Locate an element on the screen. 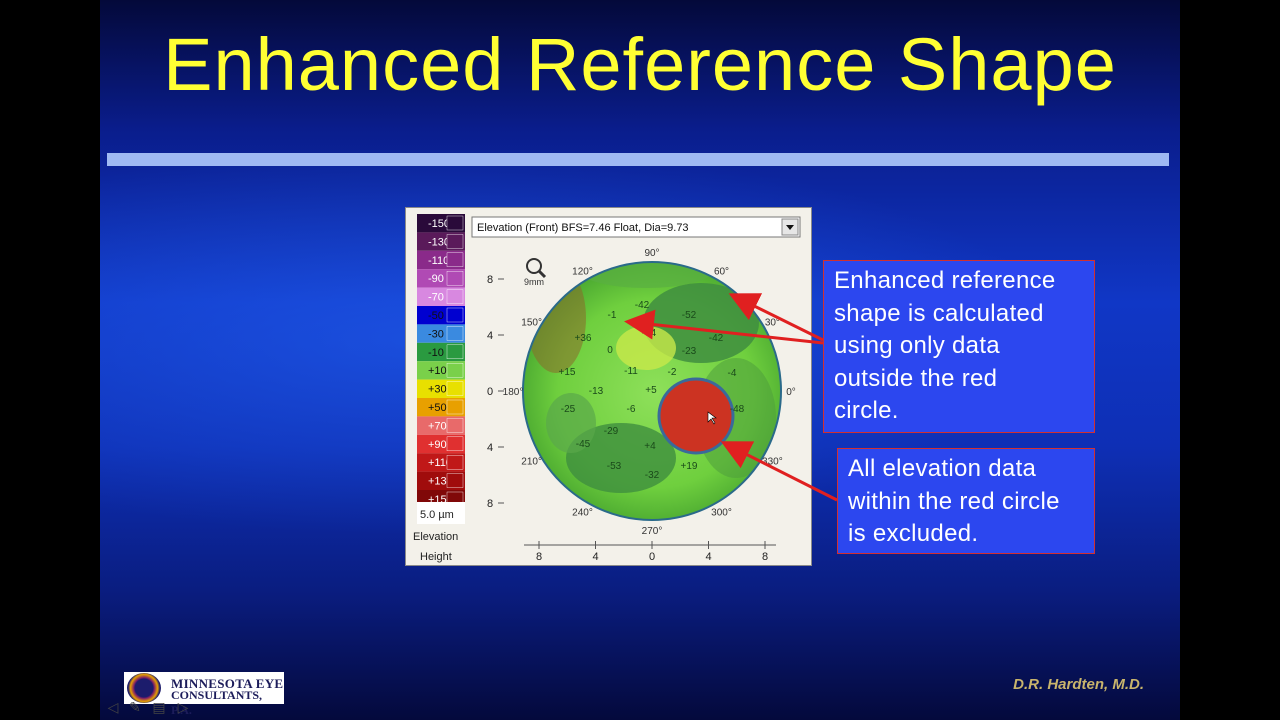  elevation-value: -6 is located at coordinates (631, 409).